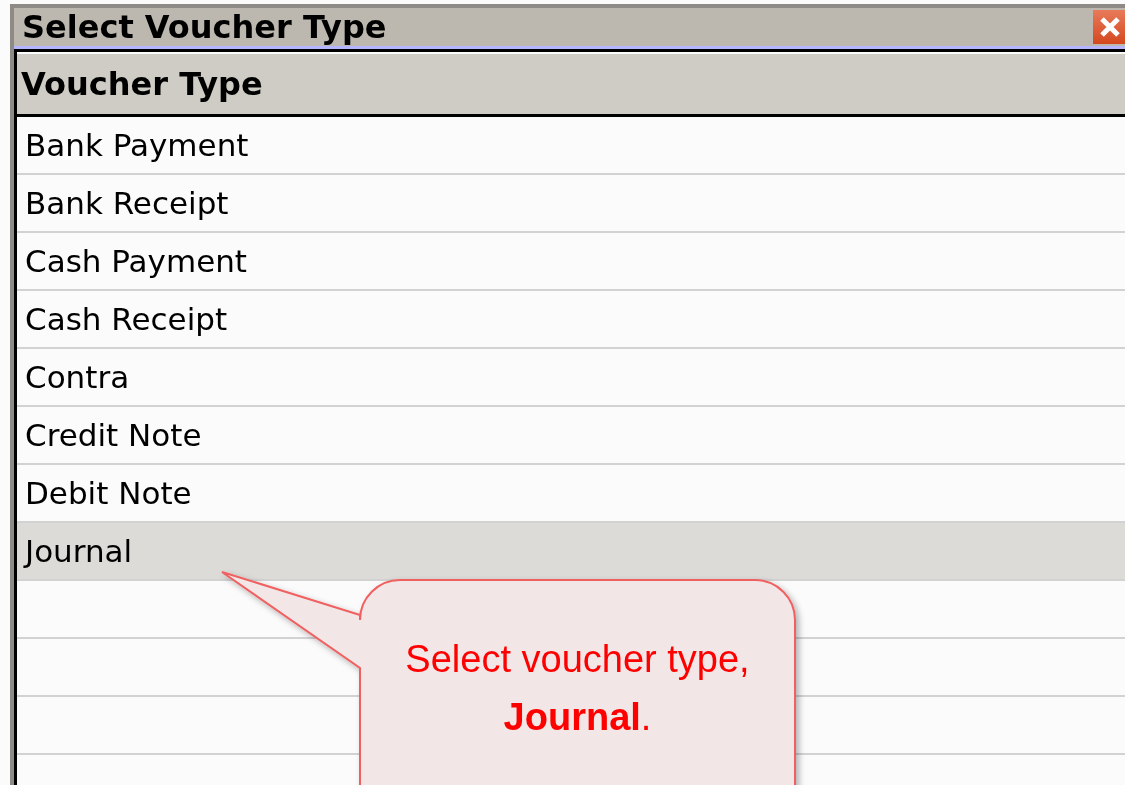 Image resolution: width=1125 pixels, height=785 pixels. I want to click on list-row: Journal, so click(571, 552).